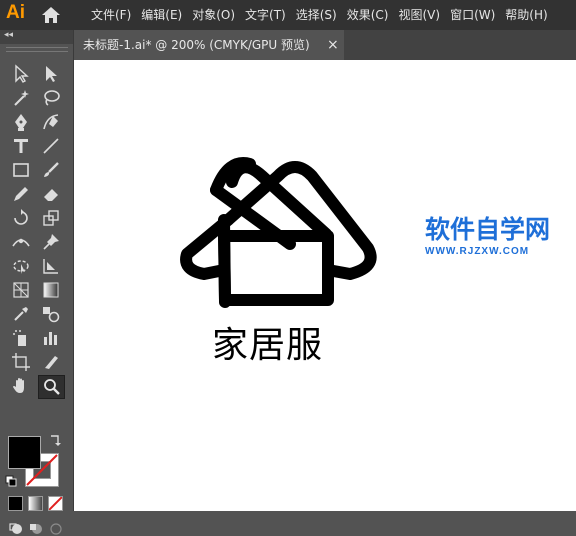 The image size is (576, 536). I want to click on artboard-icon, so click(21, 362).